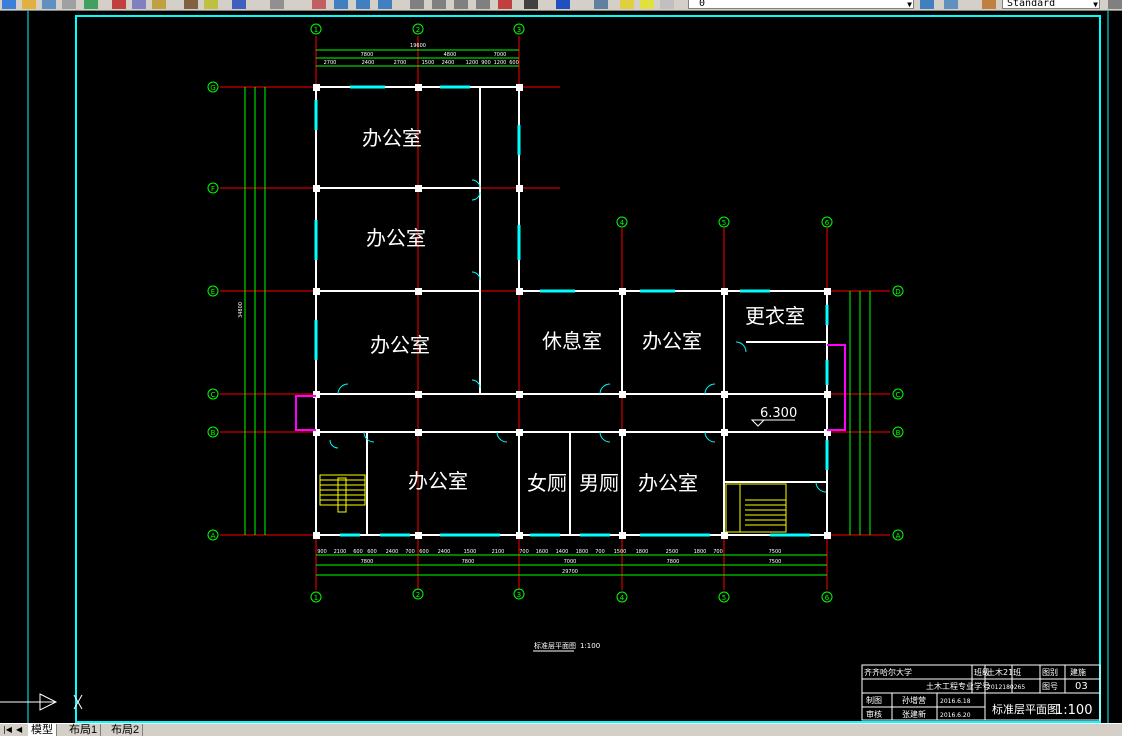 The image size is (1122, 736). I want to click on dim-top: 7800, so click(367, 55).